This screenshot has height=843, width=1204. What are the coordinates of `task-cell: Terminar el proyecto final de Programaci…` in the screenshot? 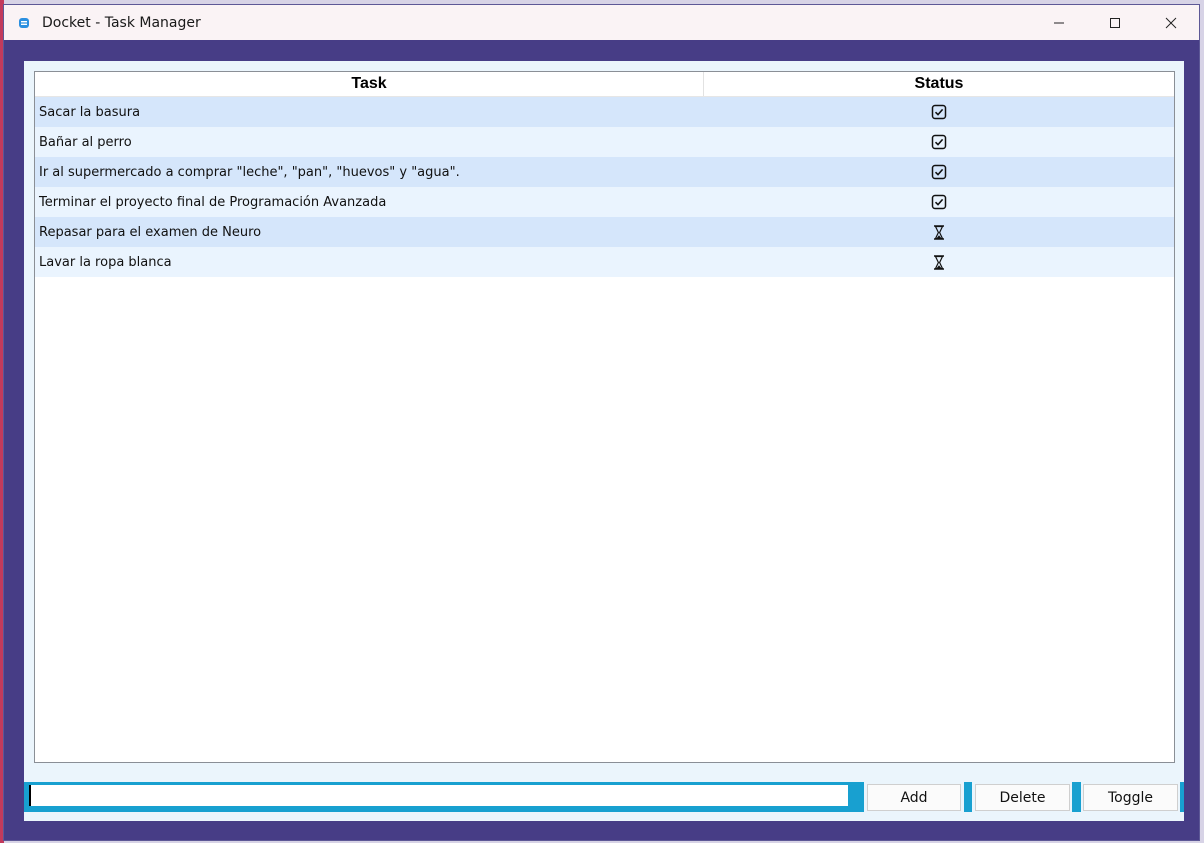 It's located at (213, 202).